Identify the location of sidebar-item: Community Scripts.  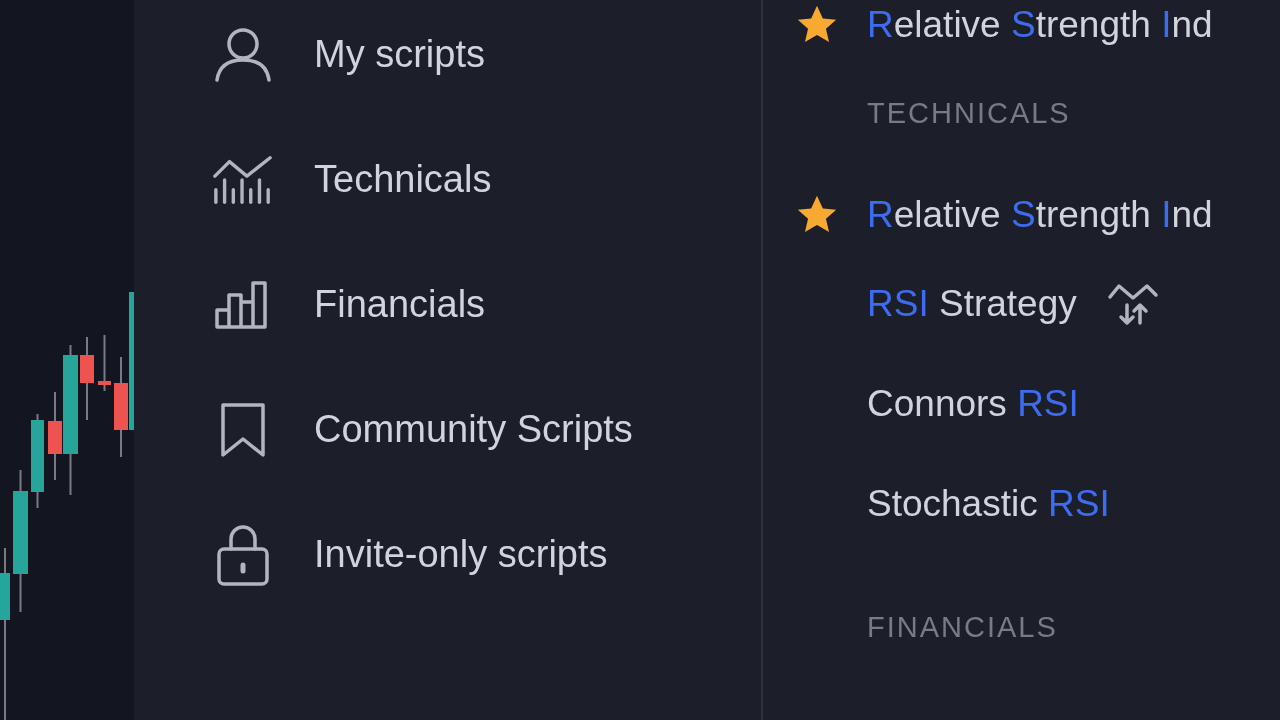
(447, 429).